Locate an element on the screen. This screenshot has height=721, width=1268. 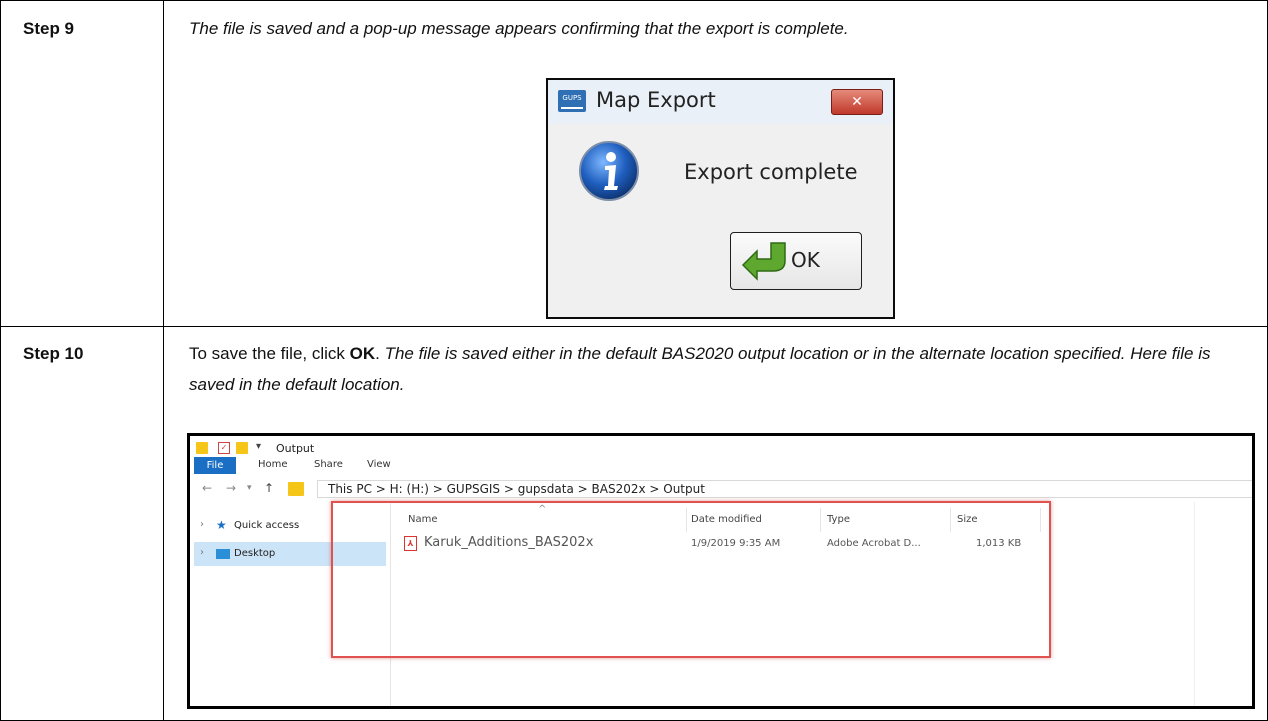
ok-button: OK is located at coordinates (796, 261).